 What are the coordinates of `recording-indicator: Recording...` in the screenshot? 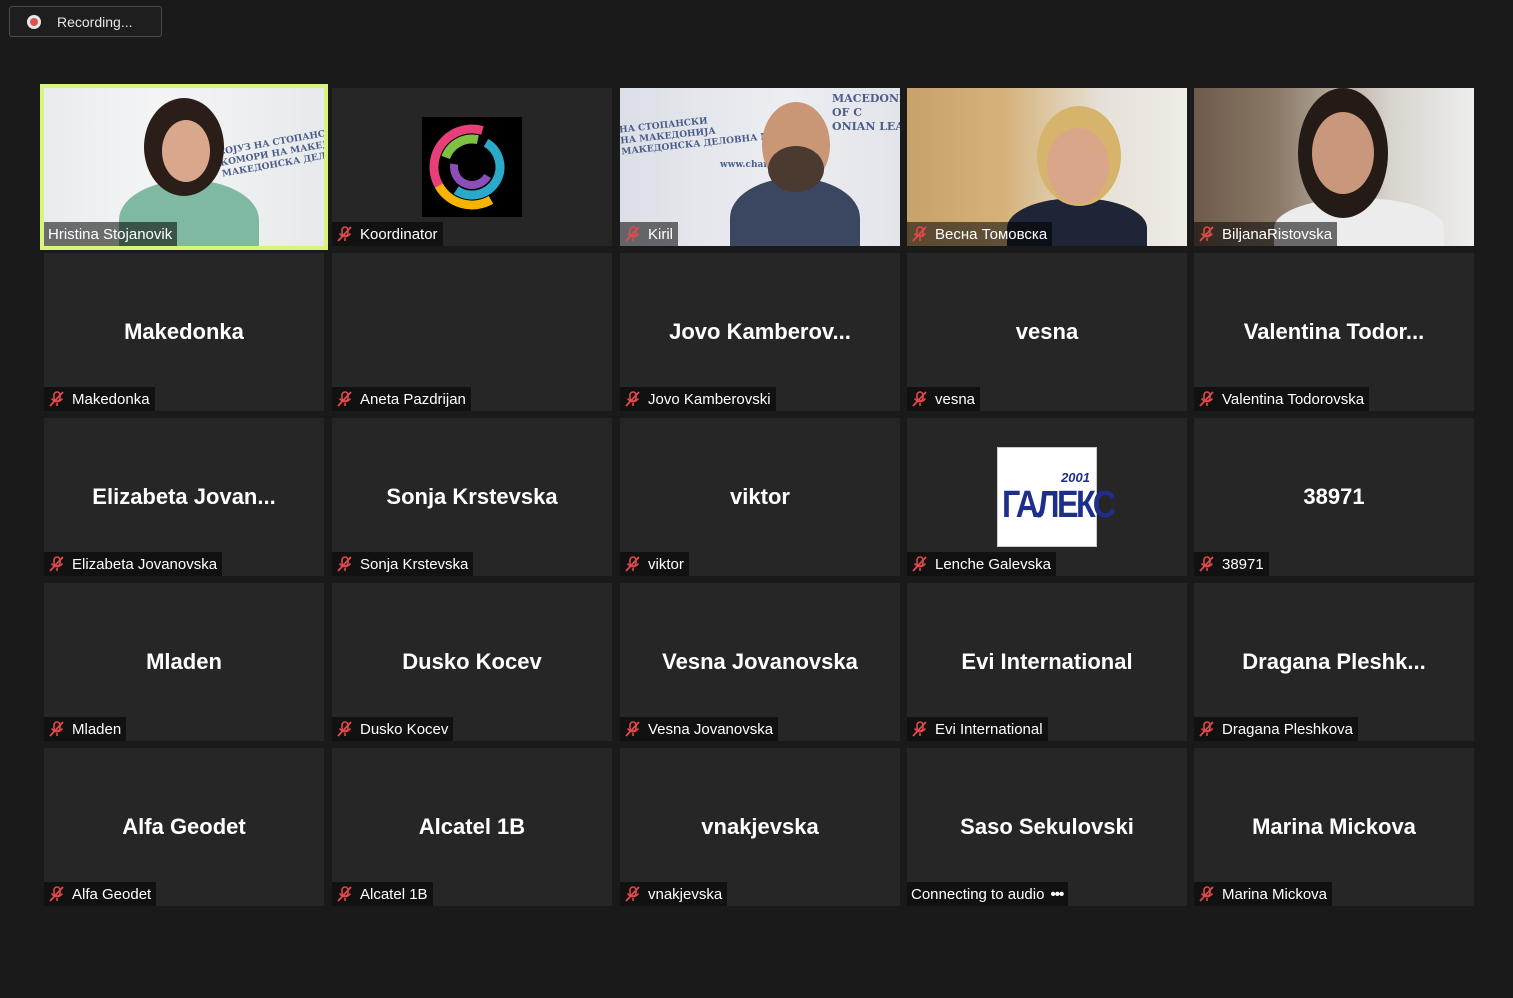 It's located at (85, 21).